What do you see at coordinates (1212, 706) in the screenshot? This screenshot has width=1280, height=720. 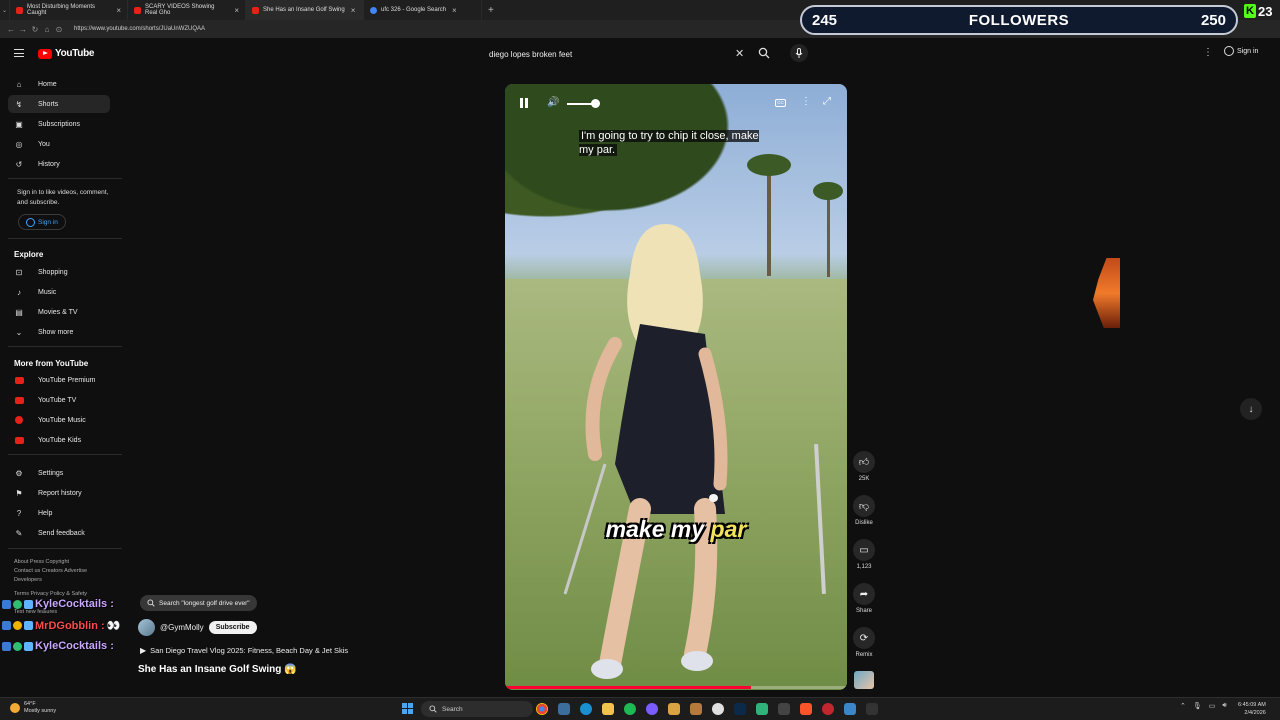 I see `network-icon: ▭` at bounding box center [1212, 706].